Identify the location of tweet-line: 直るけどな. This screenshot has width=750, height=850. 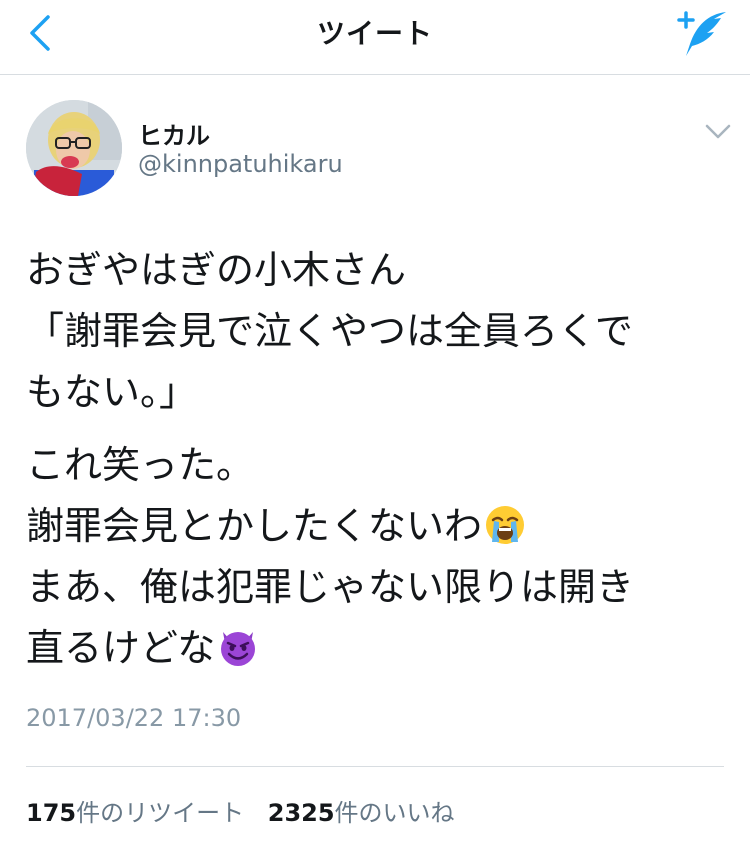
(121, 648).